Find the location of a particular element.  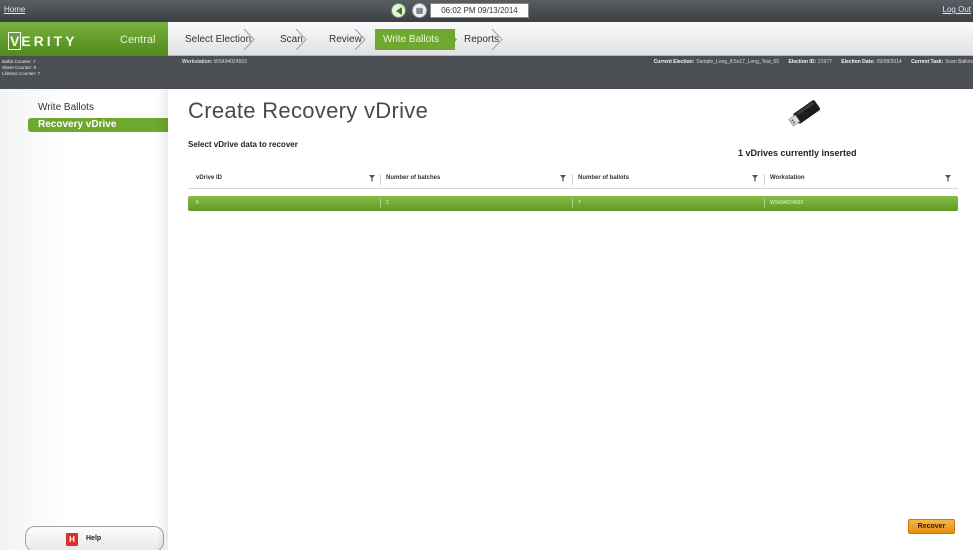

logout-link: Log Out is located at coordinates (957, 9).